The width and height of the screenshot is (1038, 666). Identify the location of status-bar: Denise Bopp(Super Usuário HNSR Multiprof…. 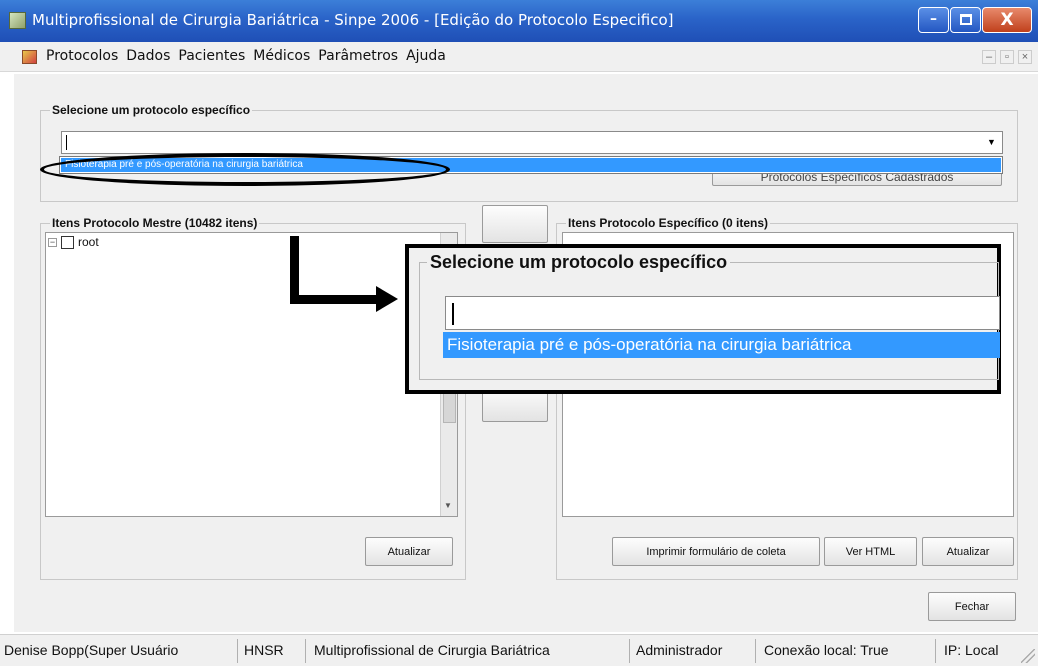
(519, 650).